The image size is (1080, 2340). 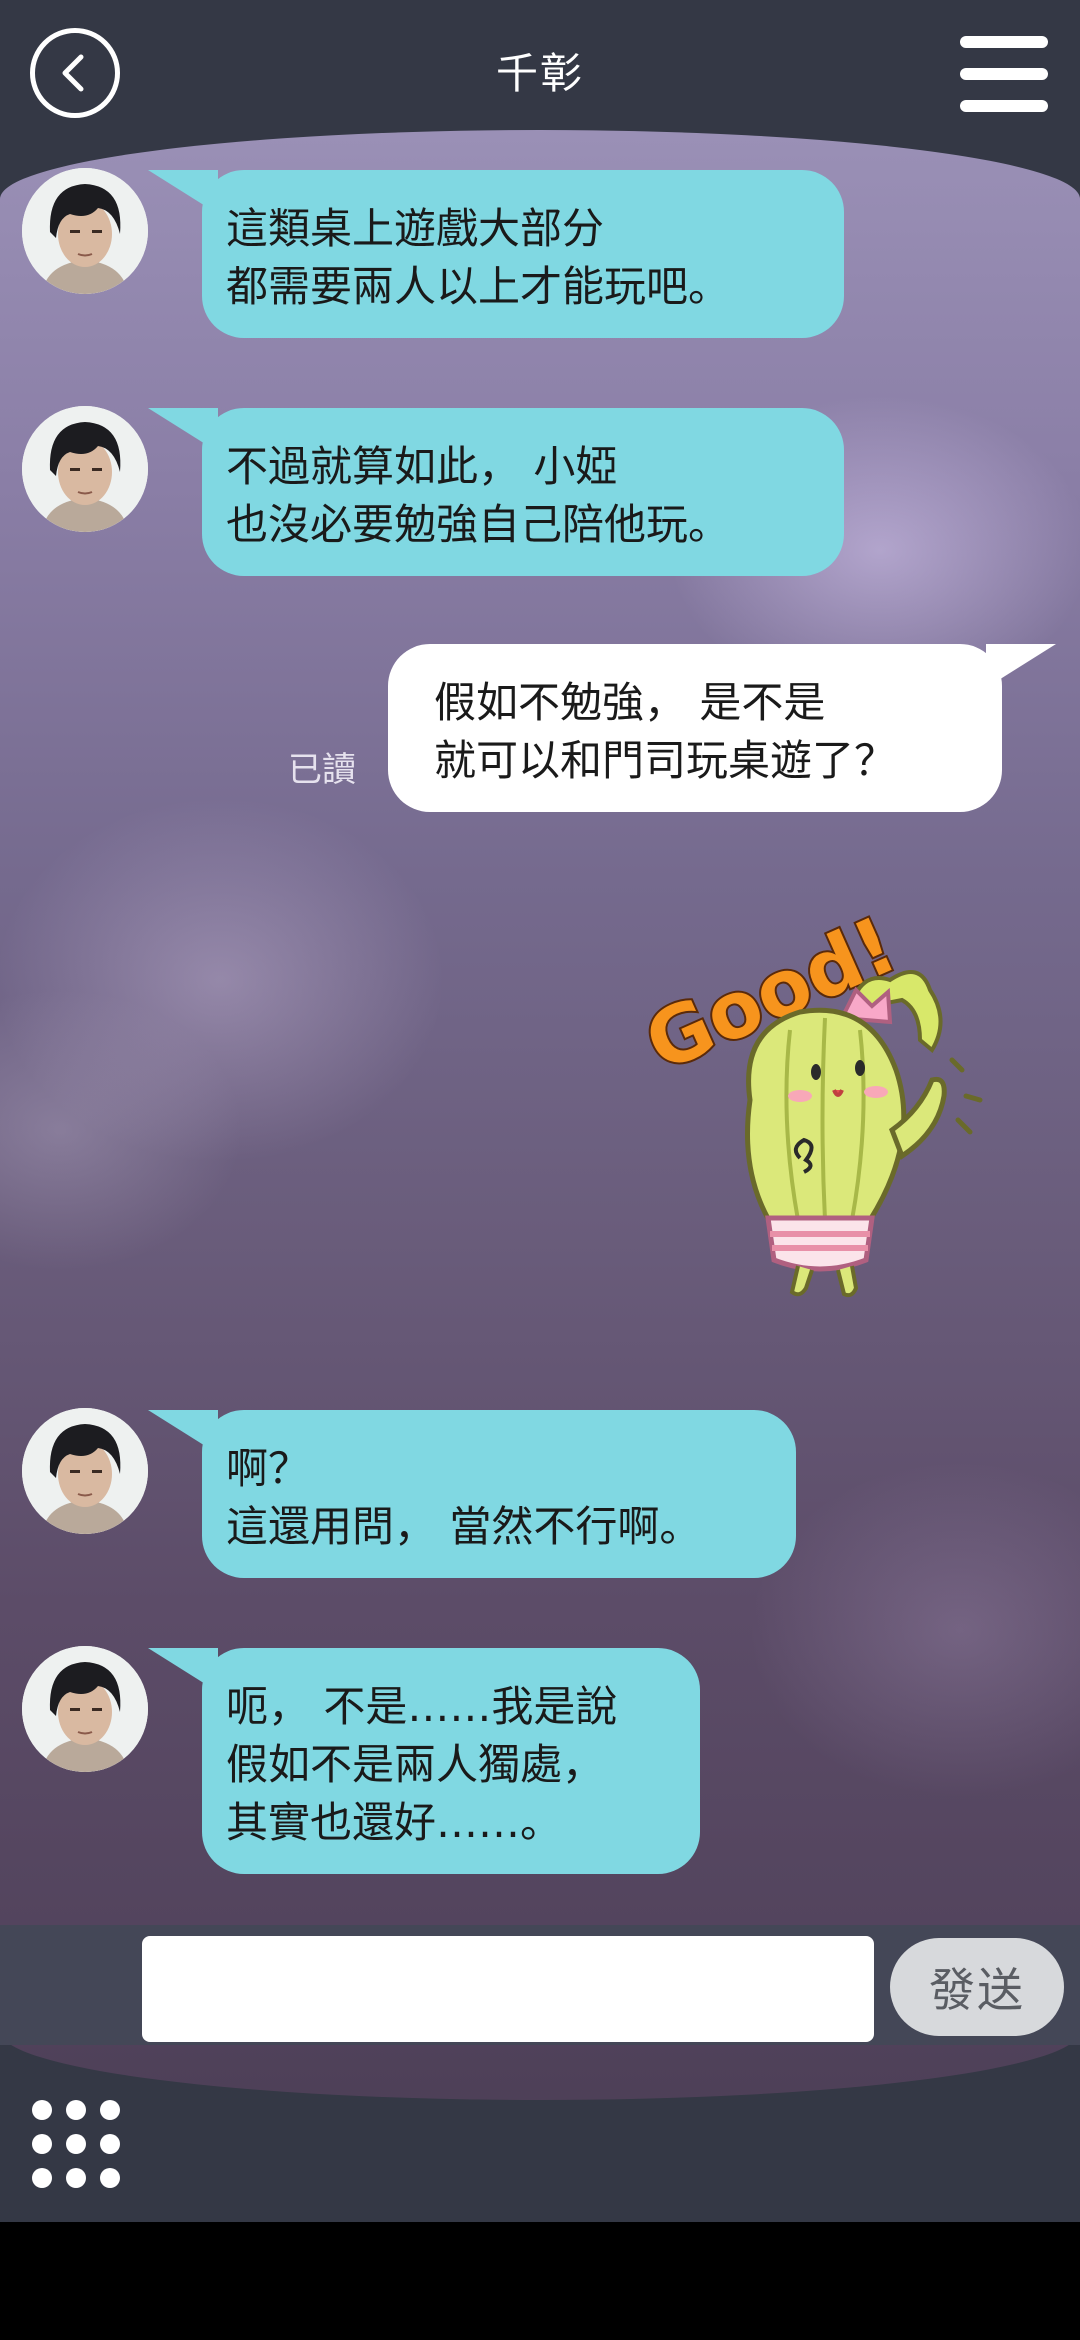 What do you see at coordinates (539, 73) in the screenshot?
I see `chat-title: 千彰` at bounding box center [539, 73].